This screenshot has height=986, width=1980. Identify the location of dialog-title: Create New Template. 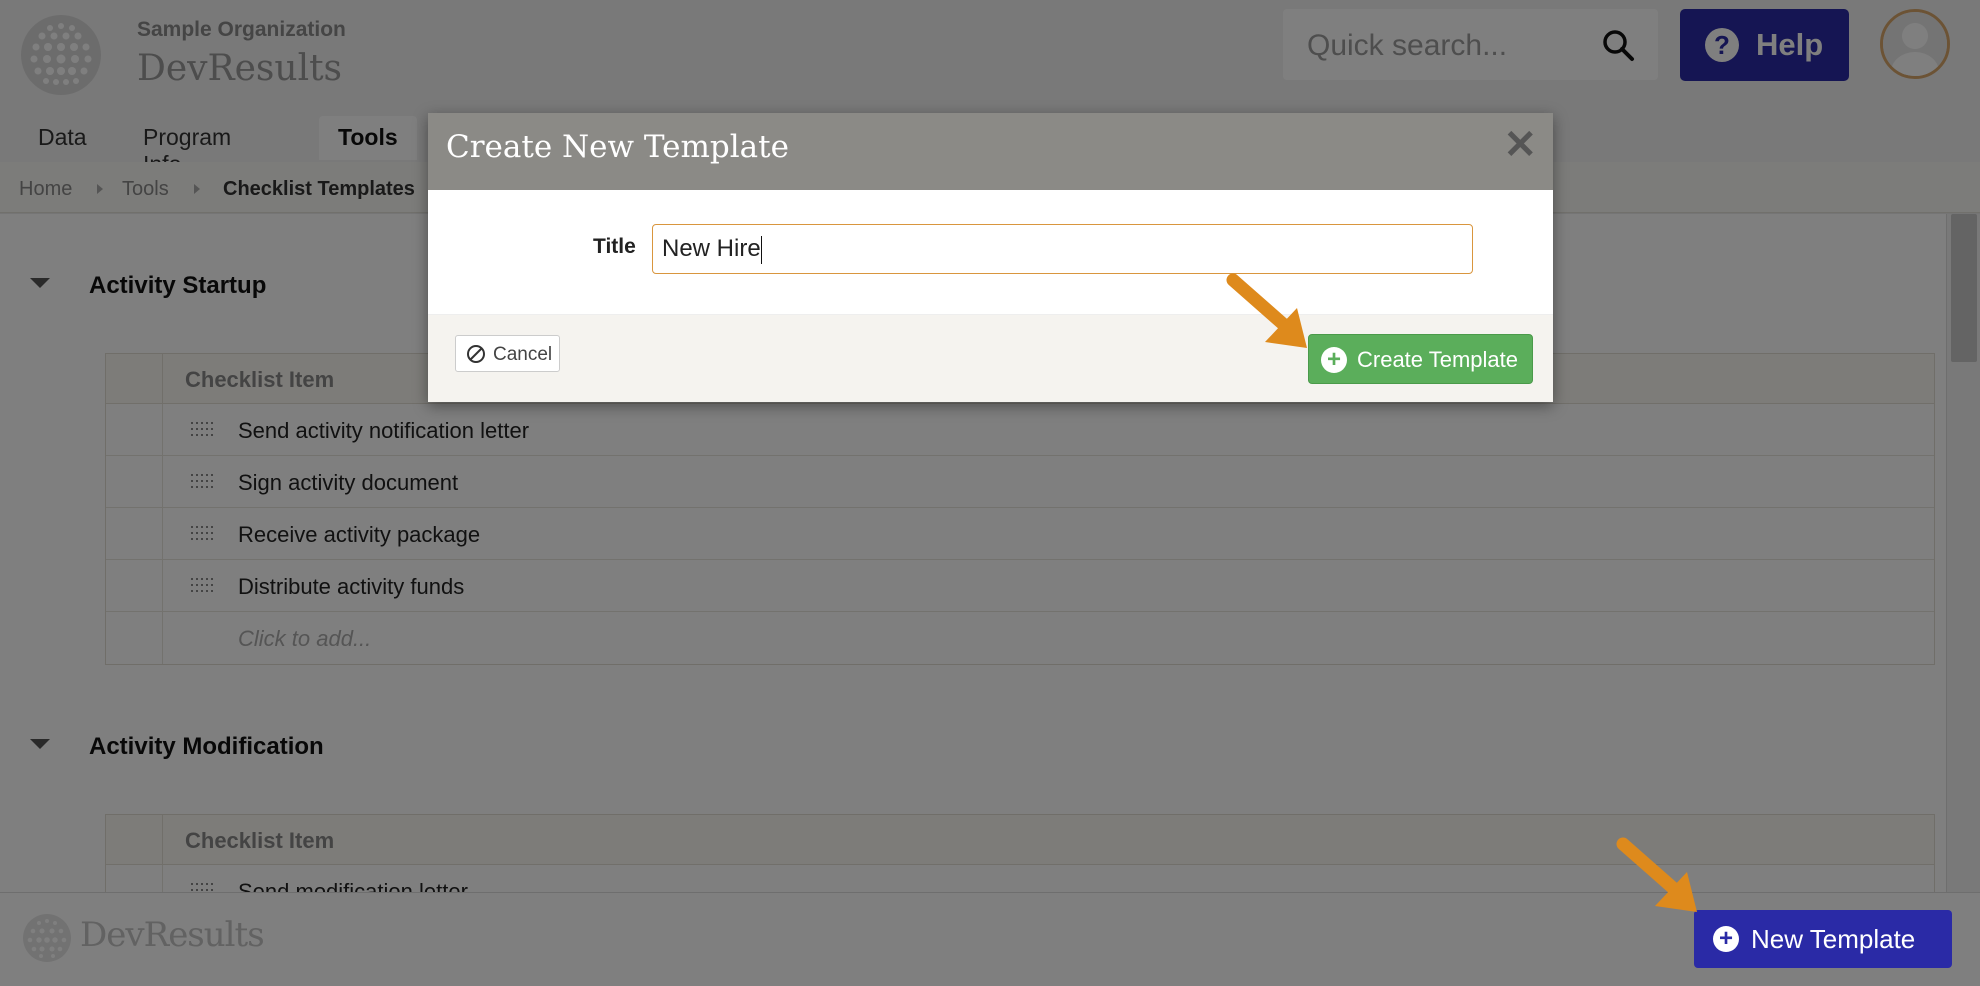
(617, 147).